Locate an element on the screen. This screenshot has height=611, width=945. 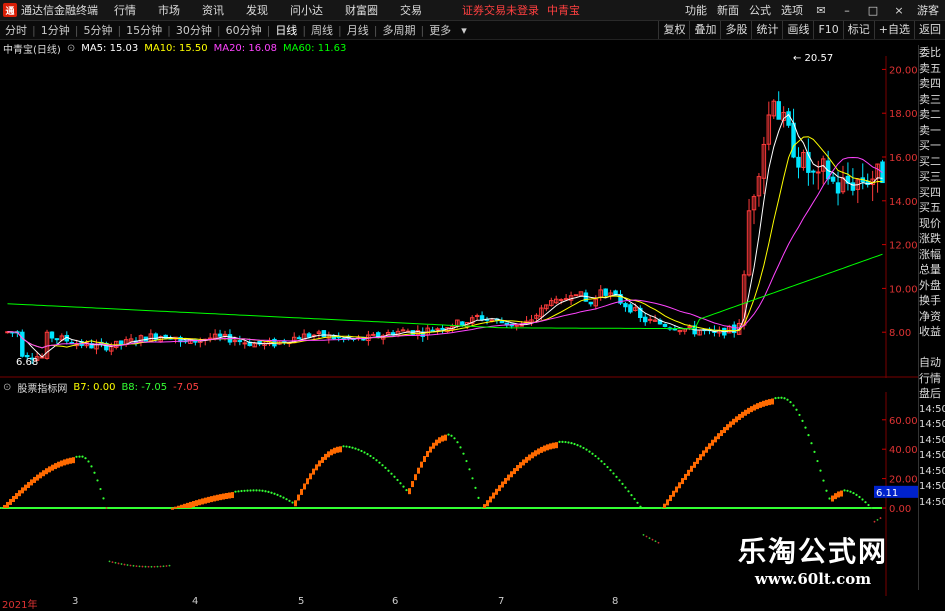
minimize-icon: – is located at coordinates (847, 10).